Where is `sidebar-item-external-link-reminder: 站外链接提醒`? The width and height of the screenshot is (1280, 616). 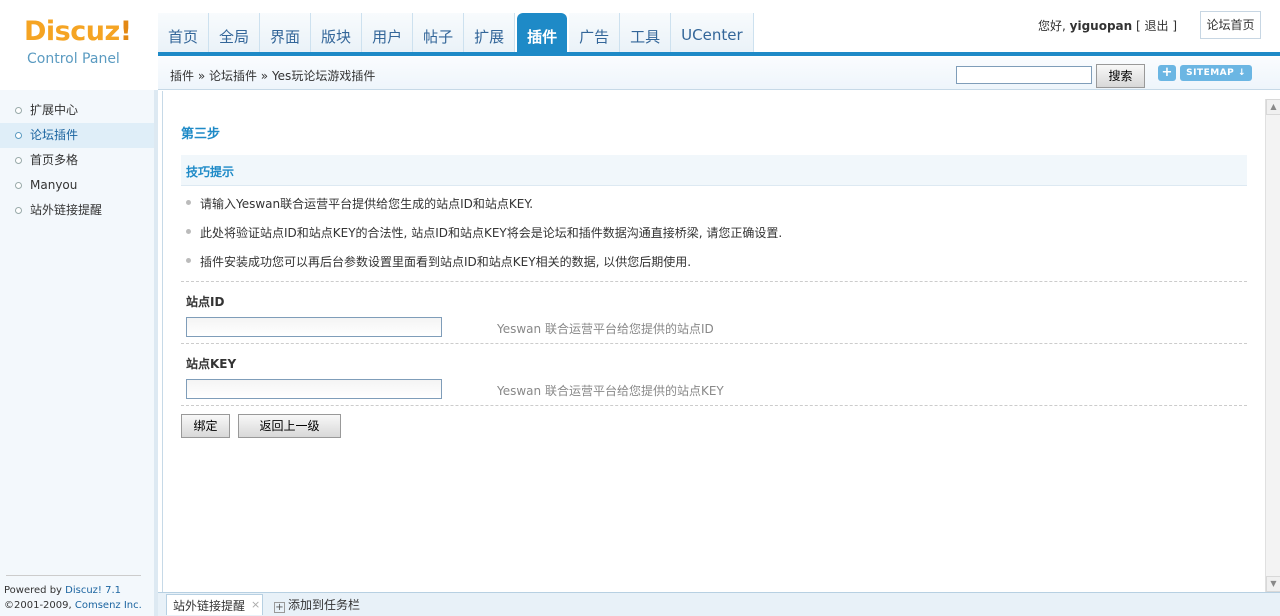 sidebar-item-external-link-reminder: 站外链接提醒 is located at coordinates (77, 210).